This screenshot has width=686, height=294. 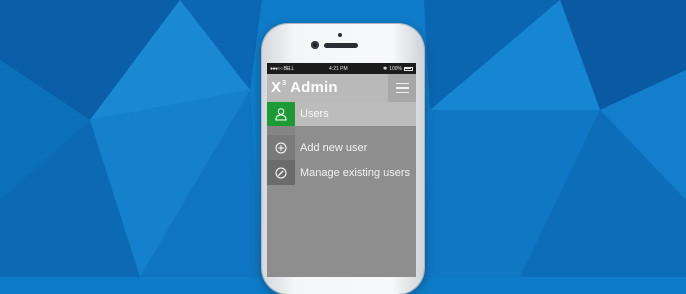 What do you see at coordinates (355, 172) in the screenshot?
I see `menu-item-label: Manage existing users` at bounding box center [355, 172].